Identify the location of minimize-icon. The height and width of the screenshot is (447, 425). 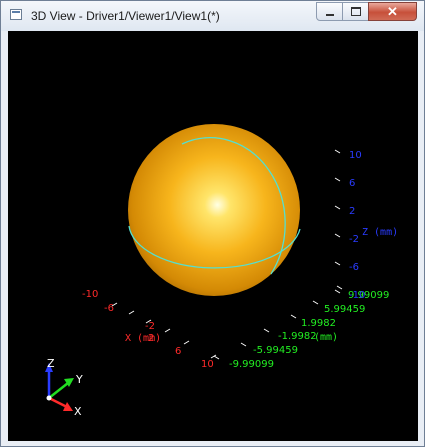
(329, 14).